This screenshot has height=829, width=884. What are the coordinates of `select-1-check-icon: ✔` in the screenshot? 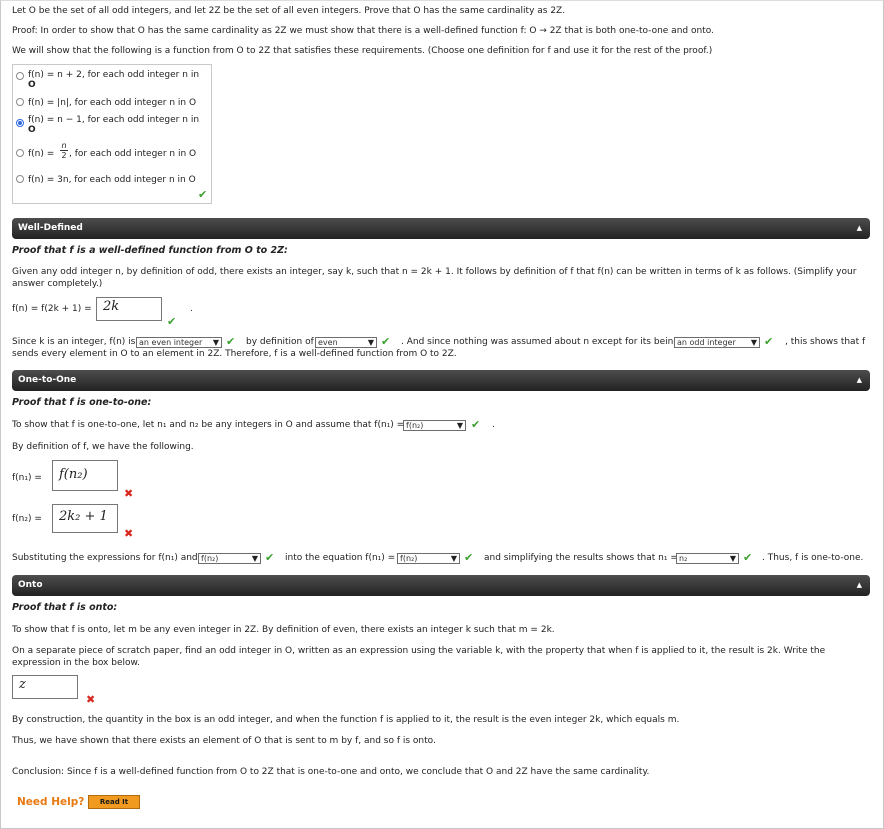 It's located at (231, 341).